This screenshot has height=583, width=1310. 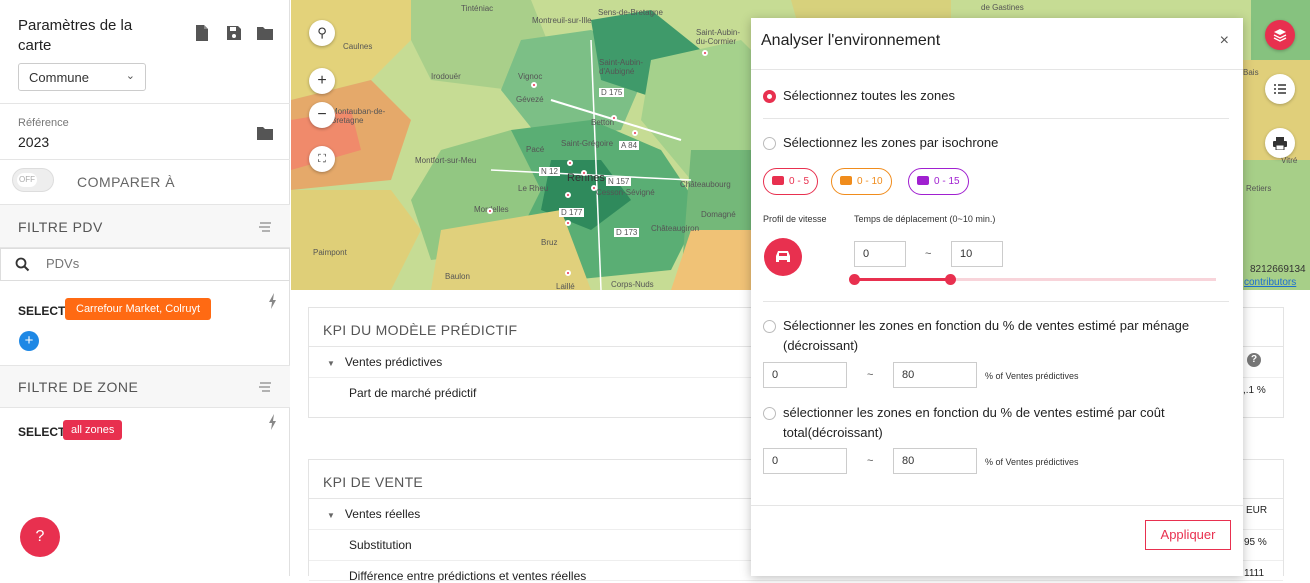 What do you see at coordinates (805, 375) in the screenshot?
I see `household-min-input` at bounding box center [805, 375].